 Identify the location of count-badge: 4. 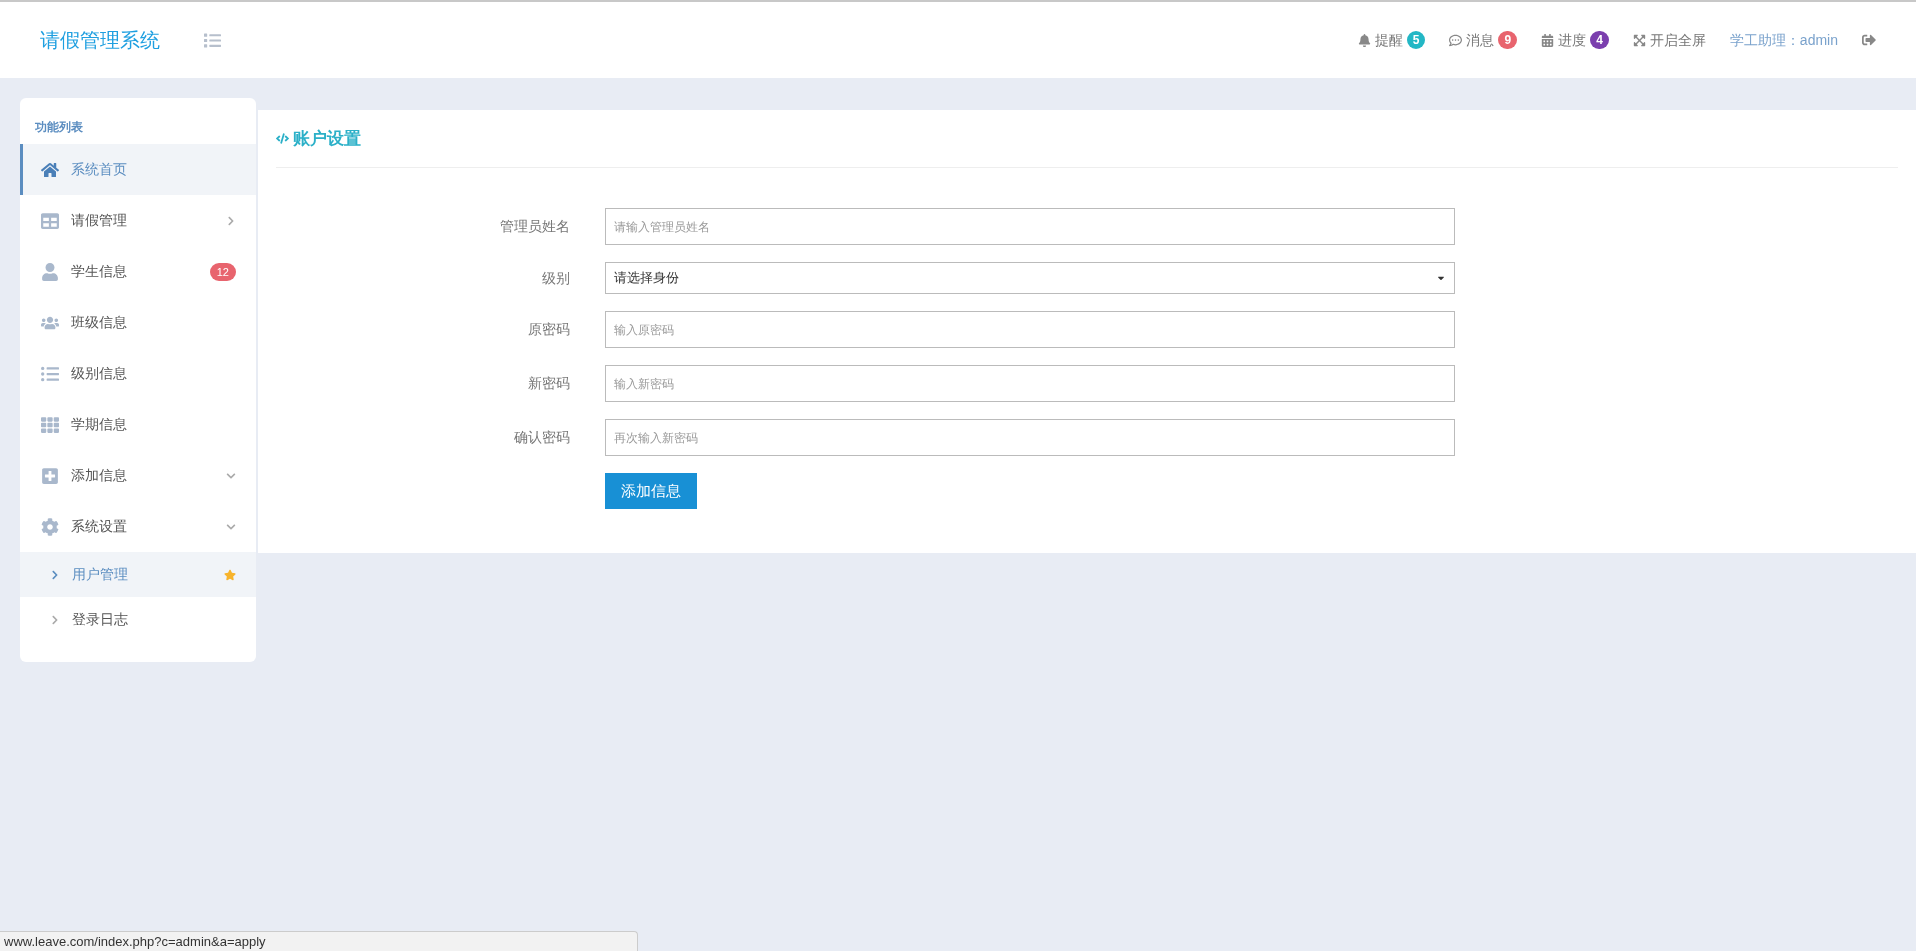
(1599, 40).